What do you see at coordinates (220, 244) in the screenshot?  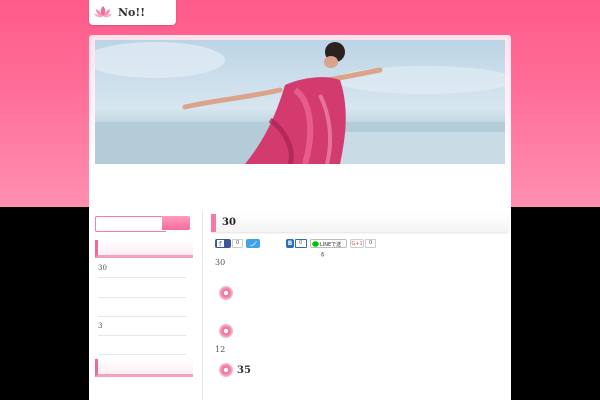 I see `facebook-icon: f` at bounding box center [220, 244].